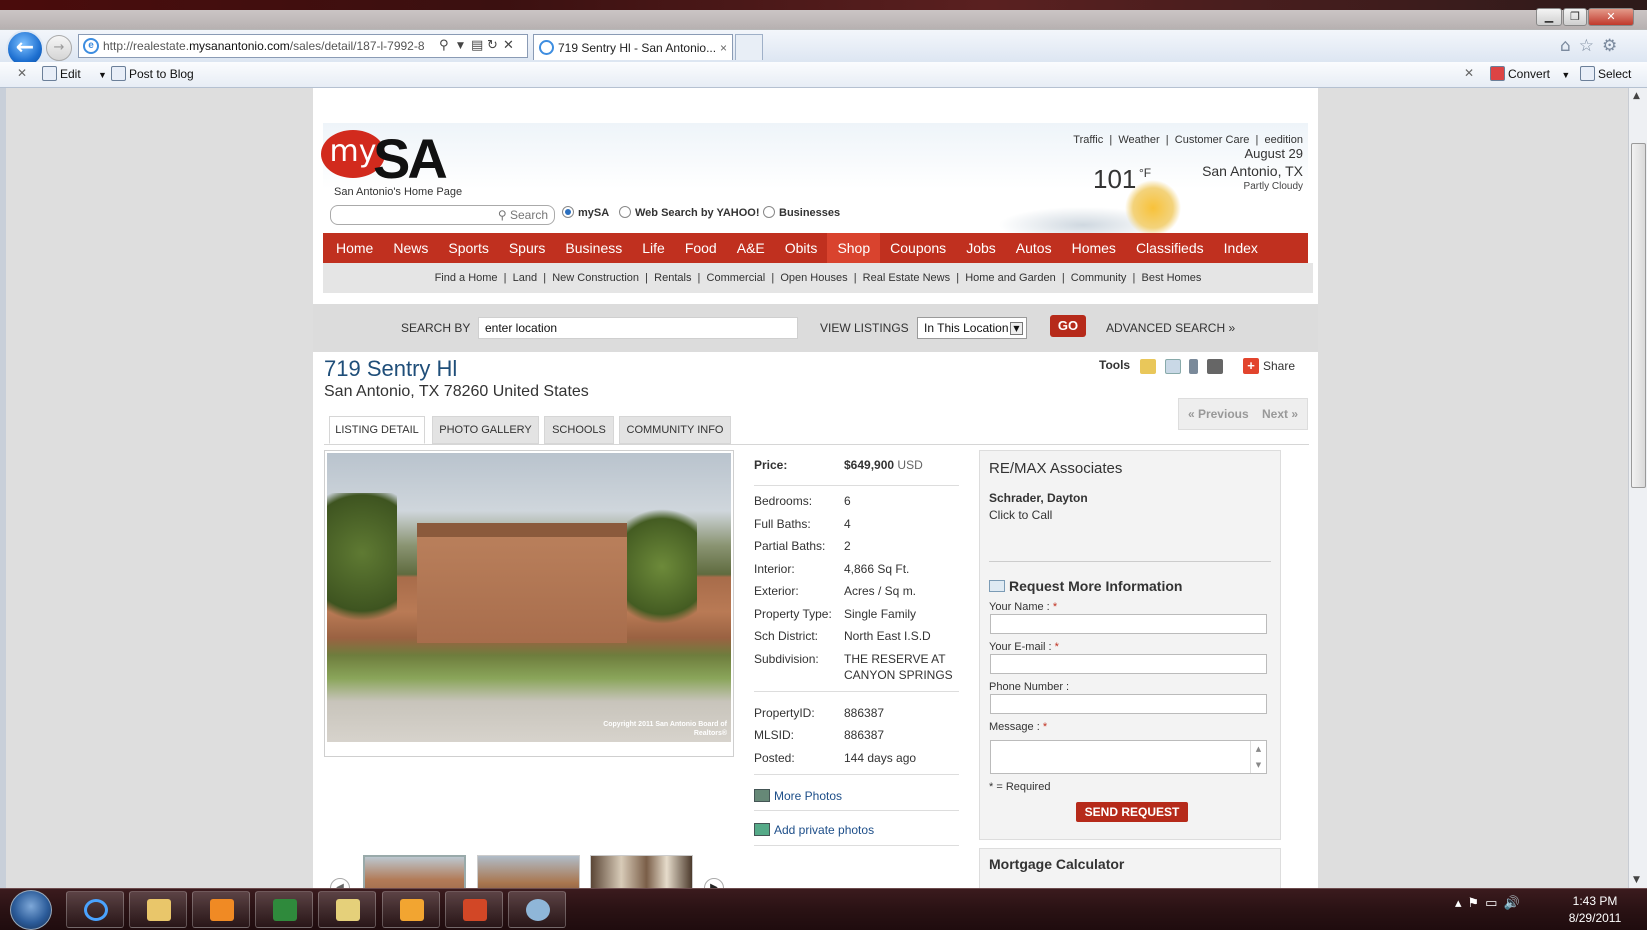  I want to click on your-email-input, so click(1128, 664).